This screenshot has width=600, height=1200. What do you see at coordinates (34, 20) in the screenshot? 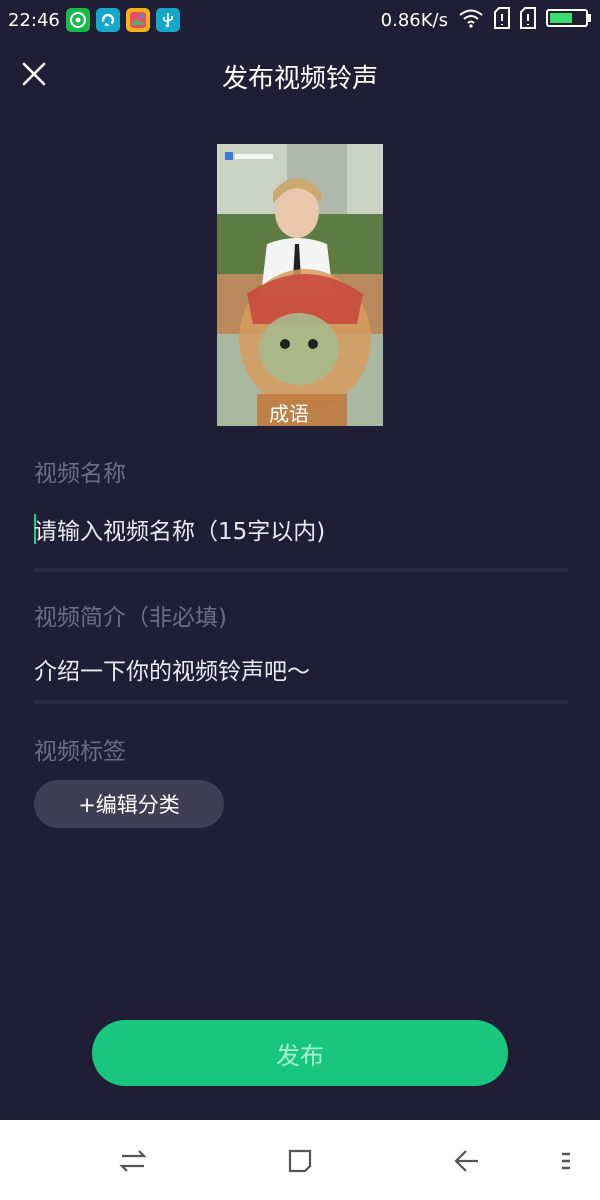
I see `status-time: 22:46` at bounding box center [34, 20].